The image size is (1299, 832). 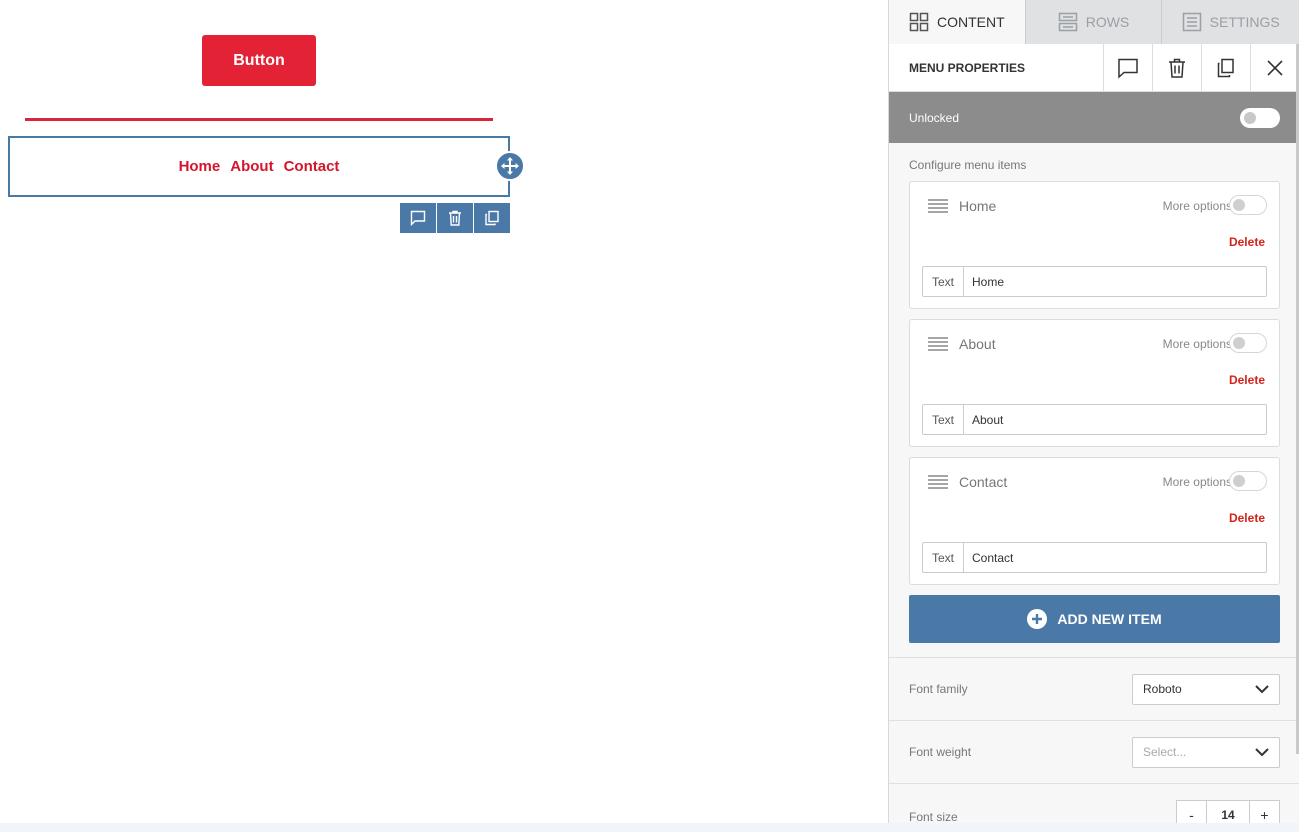 What do you see at coordinates (1206, 689) in the screenshot?
I see `font-family-select: Roboto` at bounding box center [1206, 689].